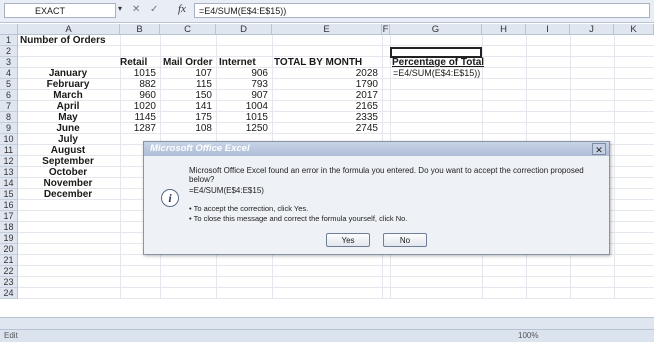  I want to click on info-icon: i, so click(170, 198).